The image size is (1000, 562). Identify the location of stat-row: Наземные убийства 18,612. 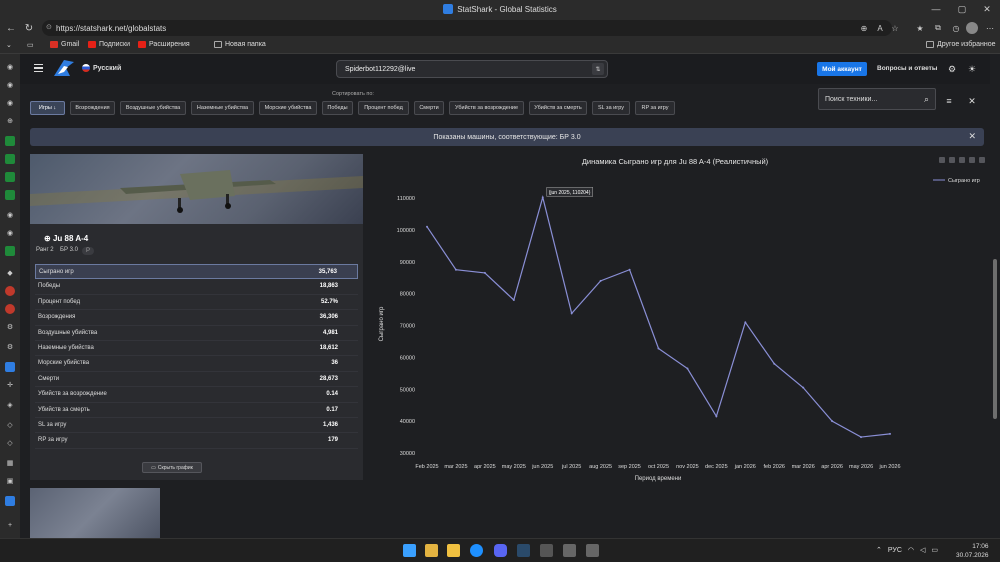
(196, 349).